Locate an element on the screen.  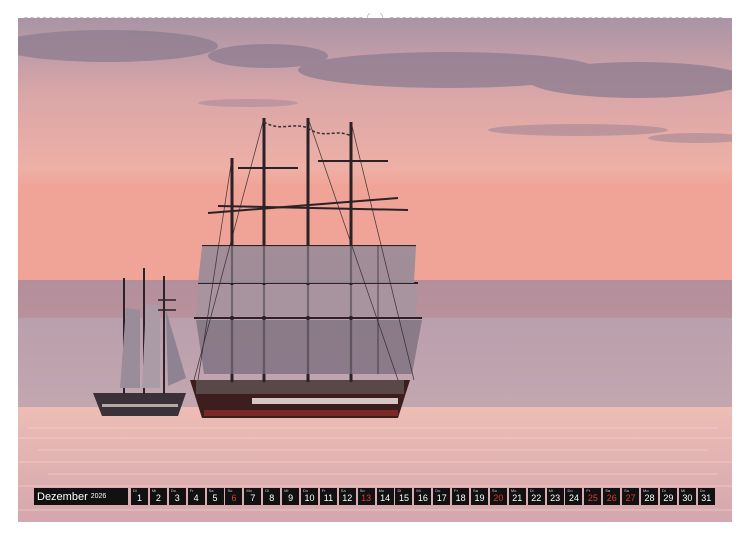
day-number: 21 is located at coordinates (517, 498).